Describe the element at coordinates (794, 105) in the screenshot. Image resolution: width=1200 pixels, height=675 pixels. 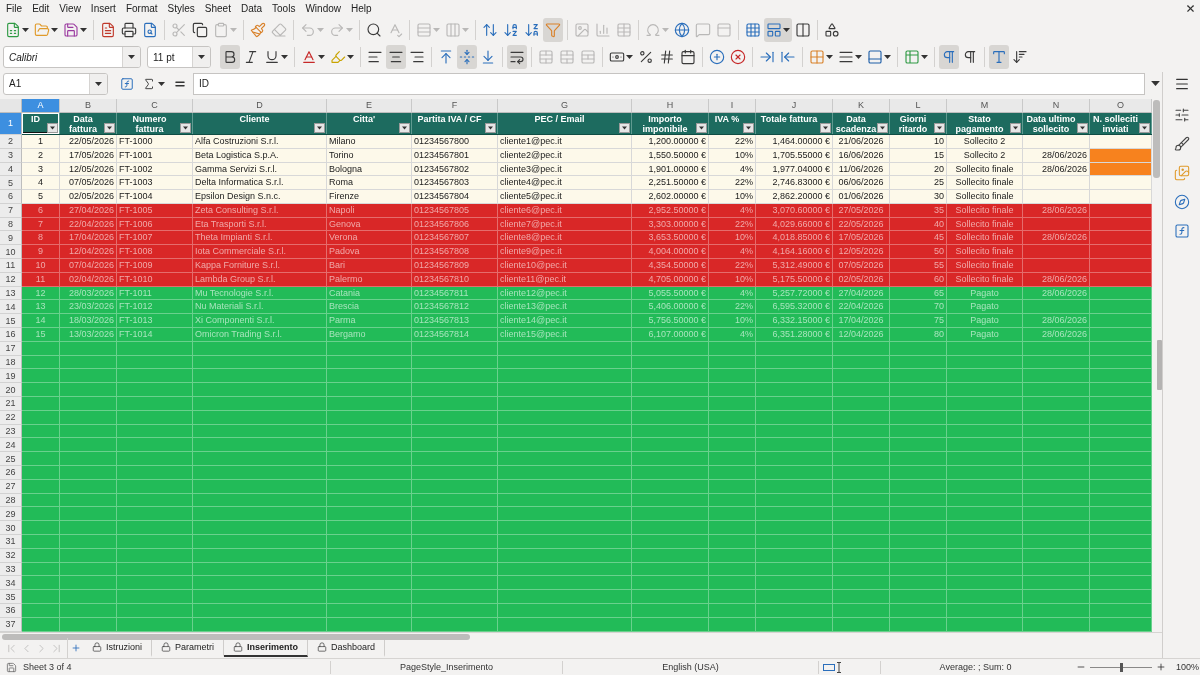
I see `column-header: J` at that location.